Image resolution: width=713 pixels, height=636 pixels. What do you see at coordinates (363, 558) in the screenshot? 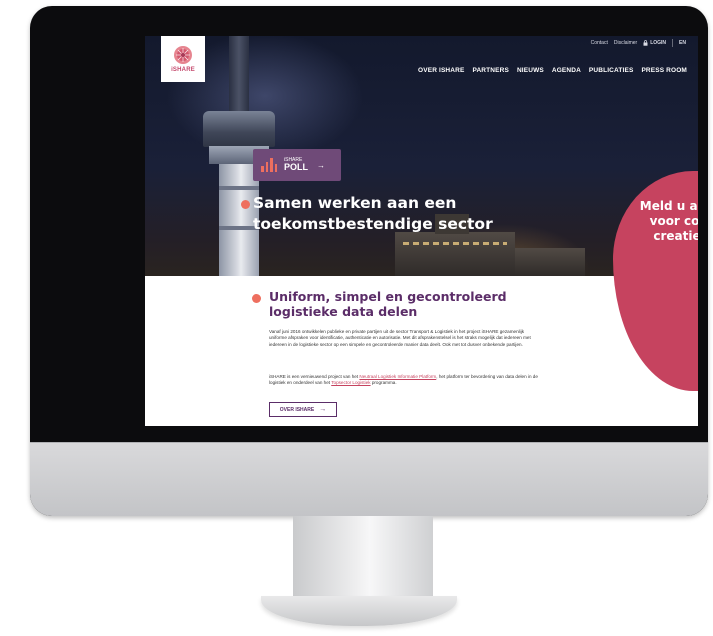
I see `monitor-stand-neck` at bounding box center [363, 558].